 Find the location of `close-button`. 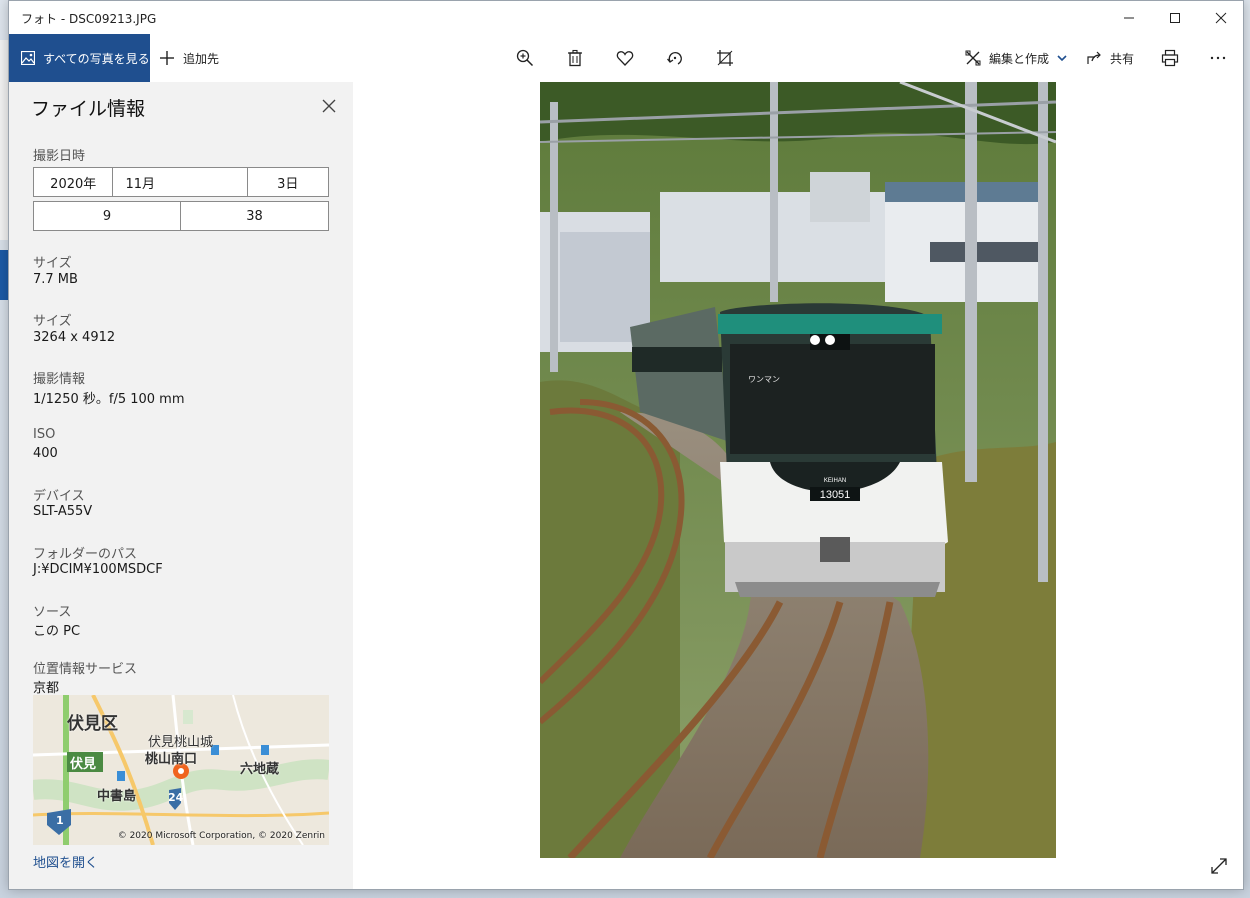

close-button is located at coordinates (1220, 17).